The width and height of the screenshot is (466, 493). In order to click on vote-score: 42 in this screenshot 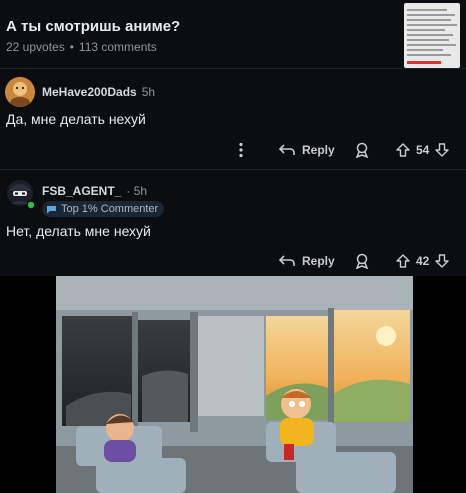, I will do `click(423, 261)`.